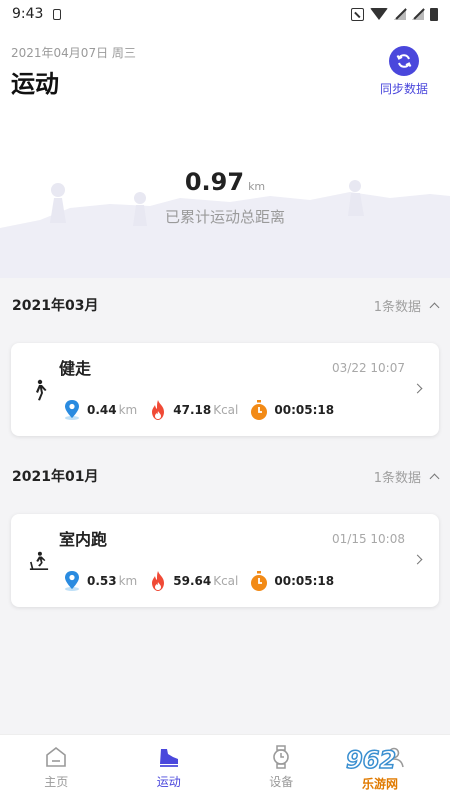 This screenshot has width=450, height=800. Describe the element at coordinates (379, 14) in the screenshot. I see `wifi-icon` at that location.